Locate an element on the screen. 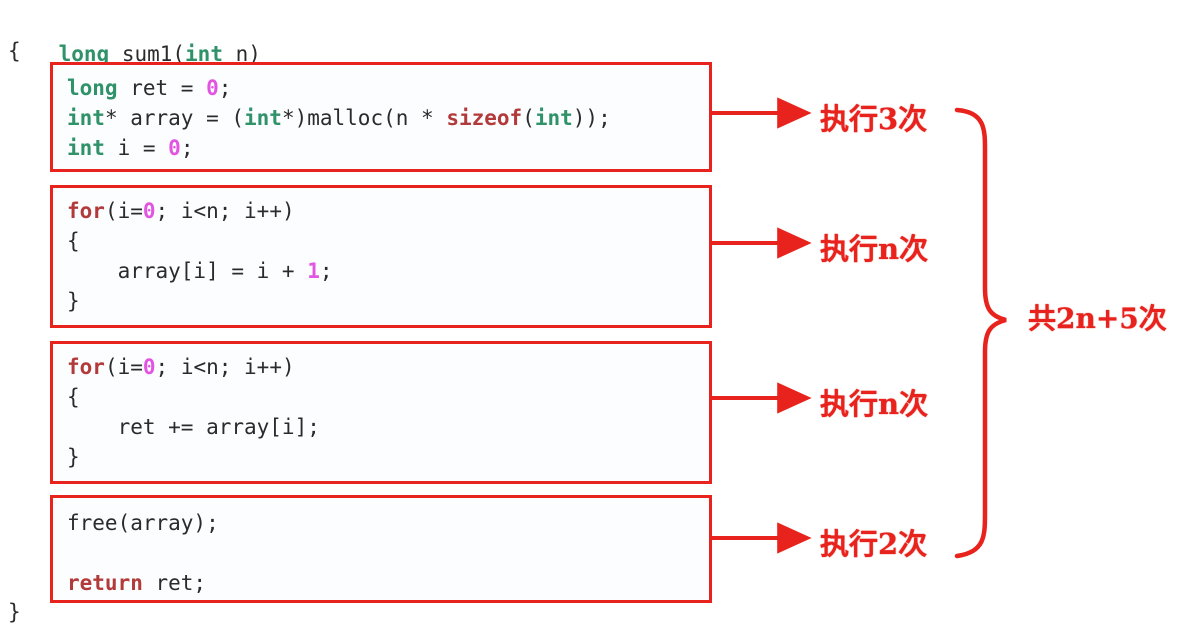 The height and width of the screenshot is (634, 1184). annotation-block2: 执行n次 is located at coordinates (874, 249).